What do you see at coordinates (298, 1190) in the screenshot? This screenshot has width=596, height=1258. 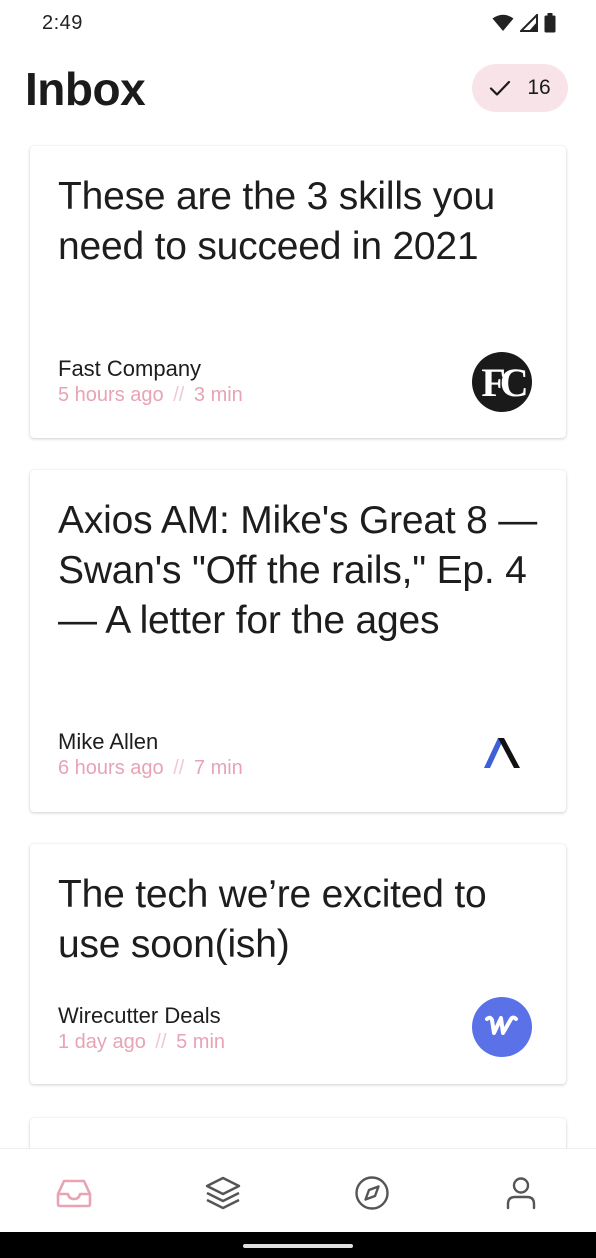 I see `bottom-navigation` at bounding box center [298, 1190].